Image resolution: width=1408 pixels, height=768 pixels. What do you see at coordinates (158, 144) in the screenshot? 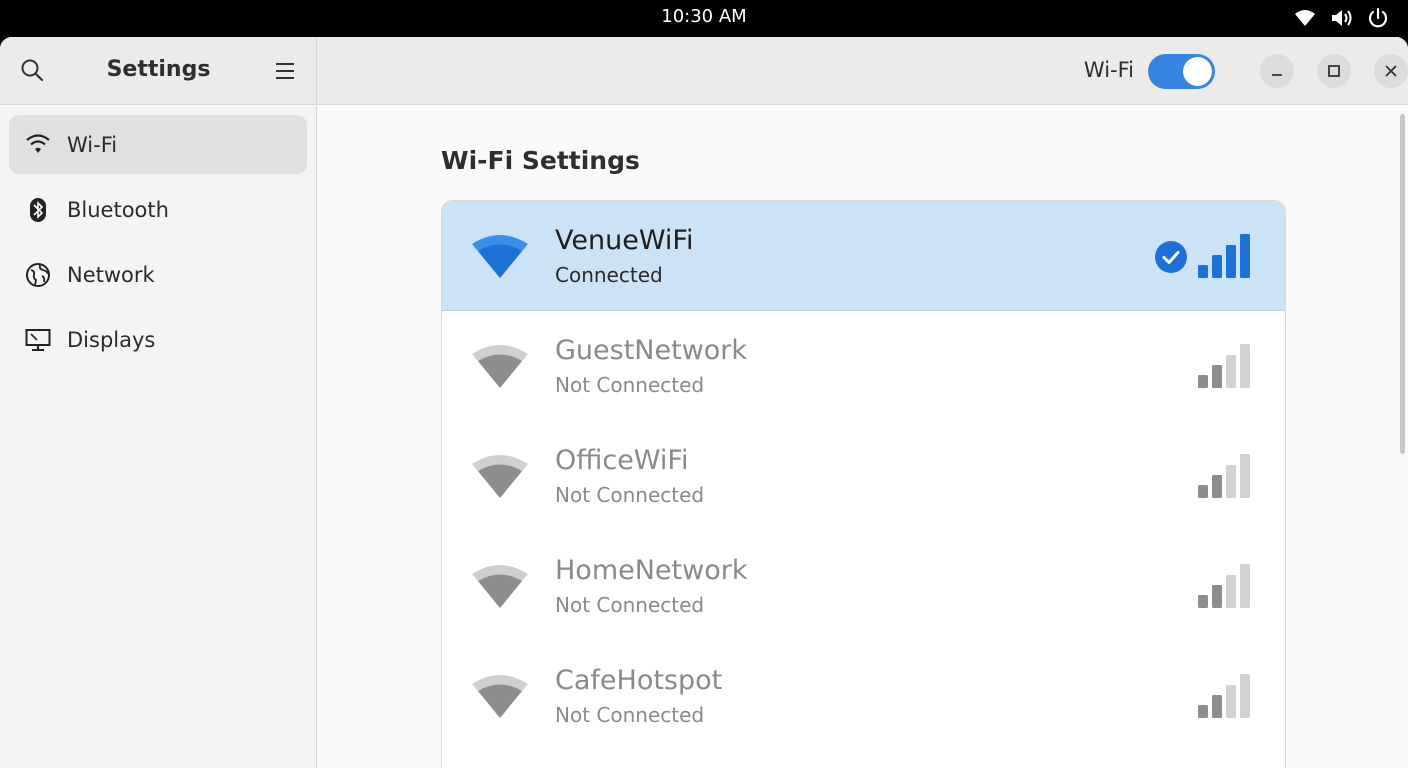
I see `sidebar-item-wifi: Wi-Fi` at bounding box center [158, 144].